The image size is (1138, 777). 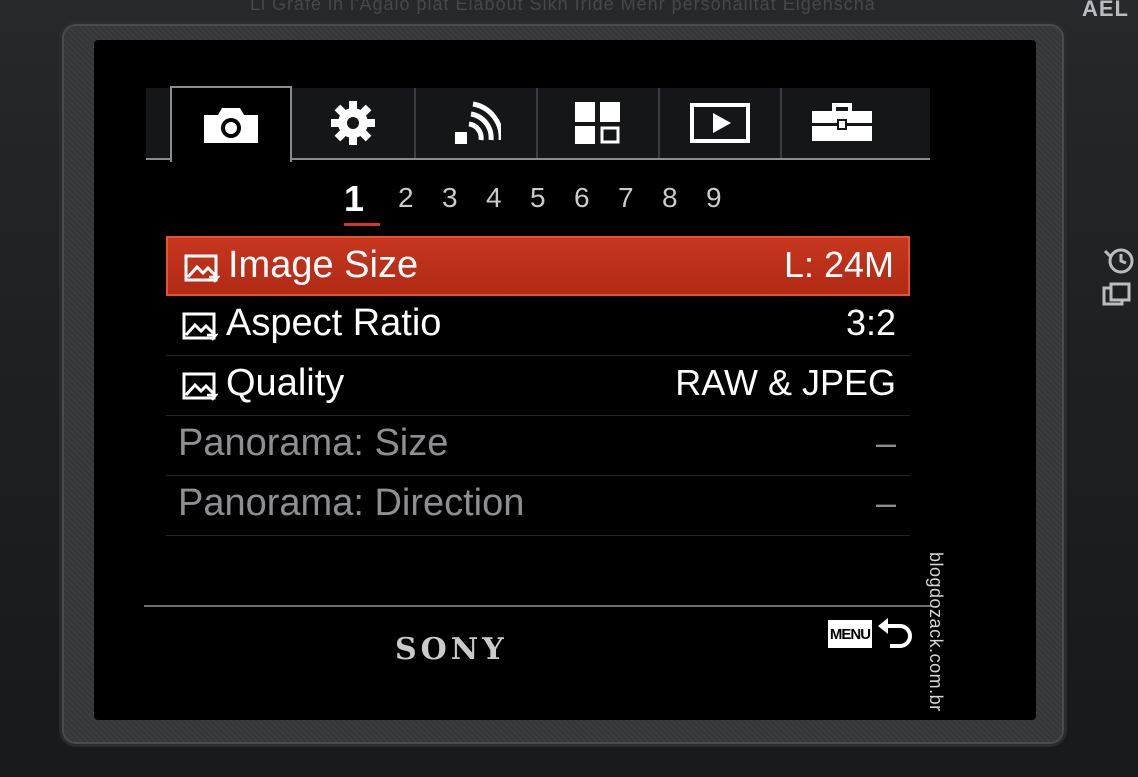 I want to click on toolbox-icon, so click(x=842, y=122).